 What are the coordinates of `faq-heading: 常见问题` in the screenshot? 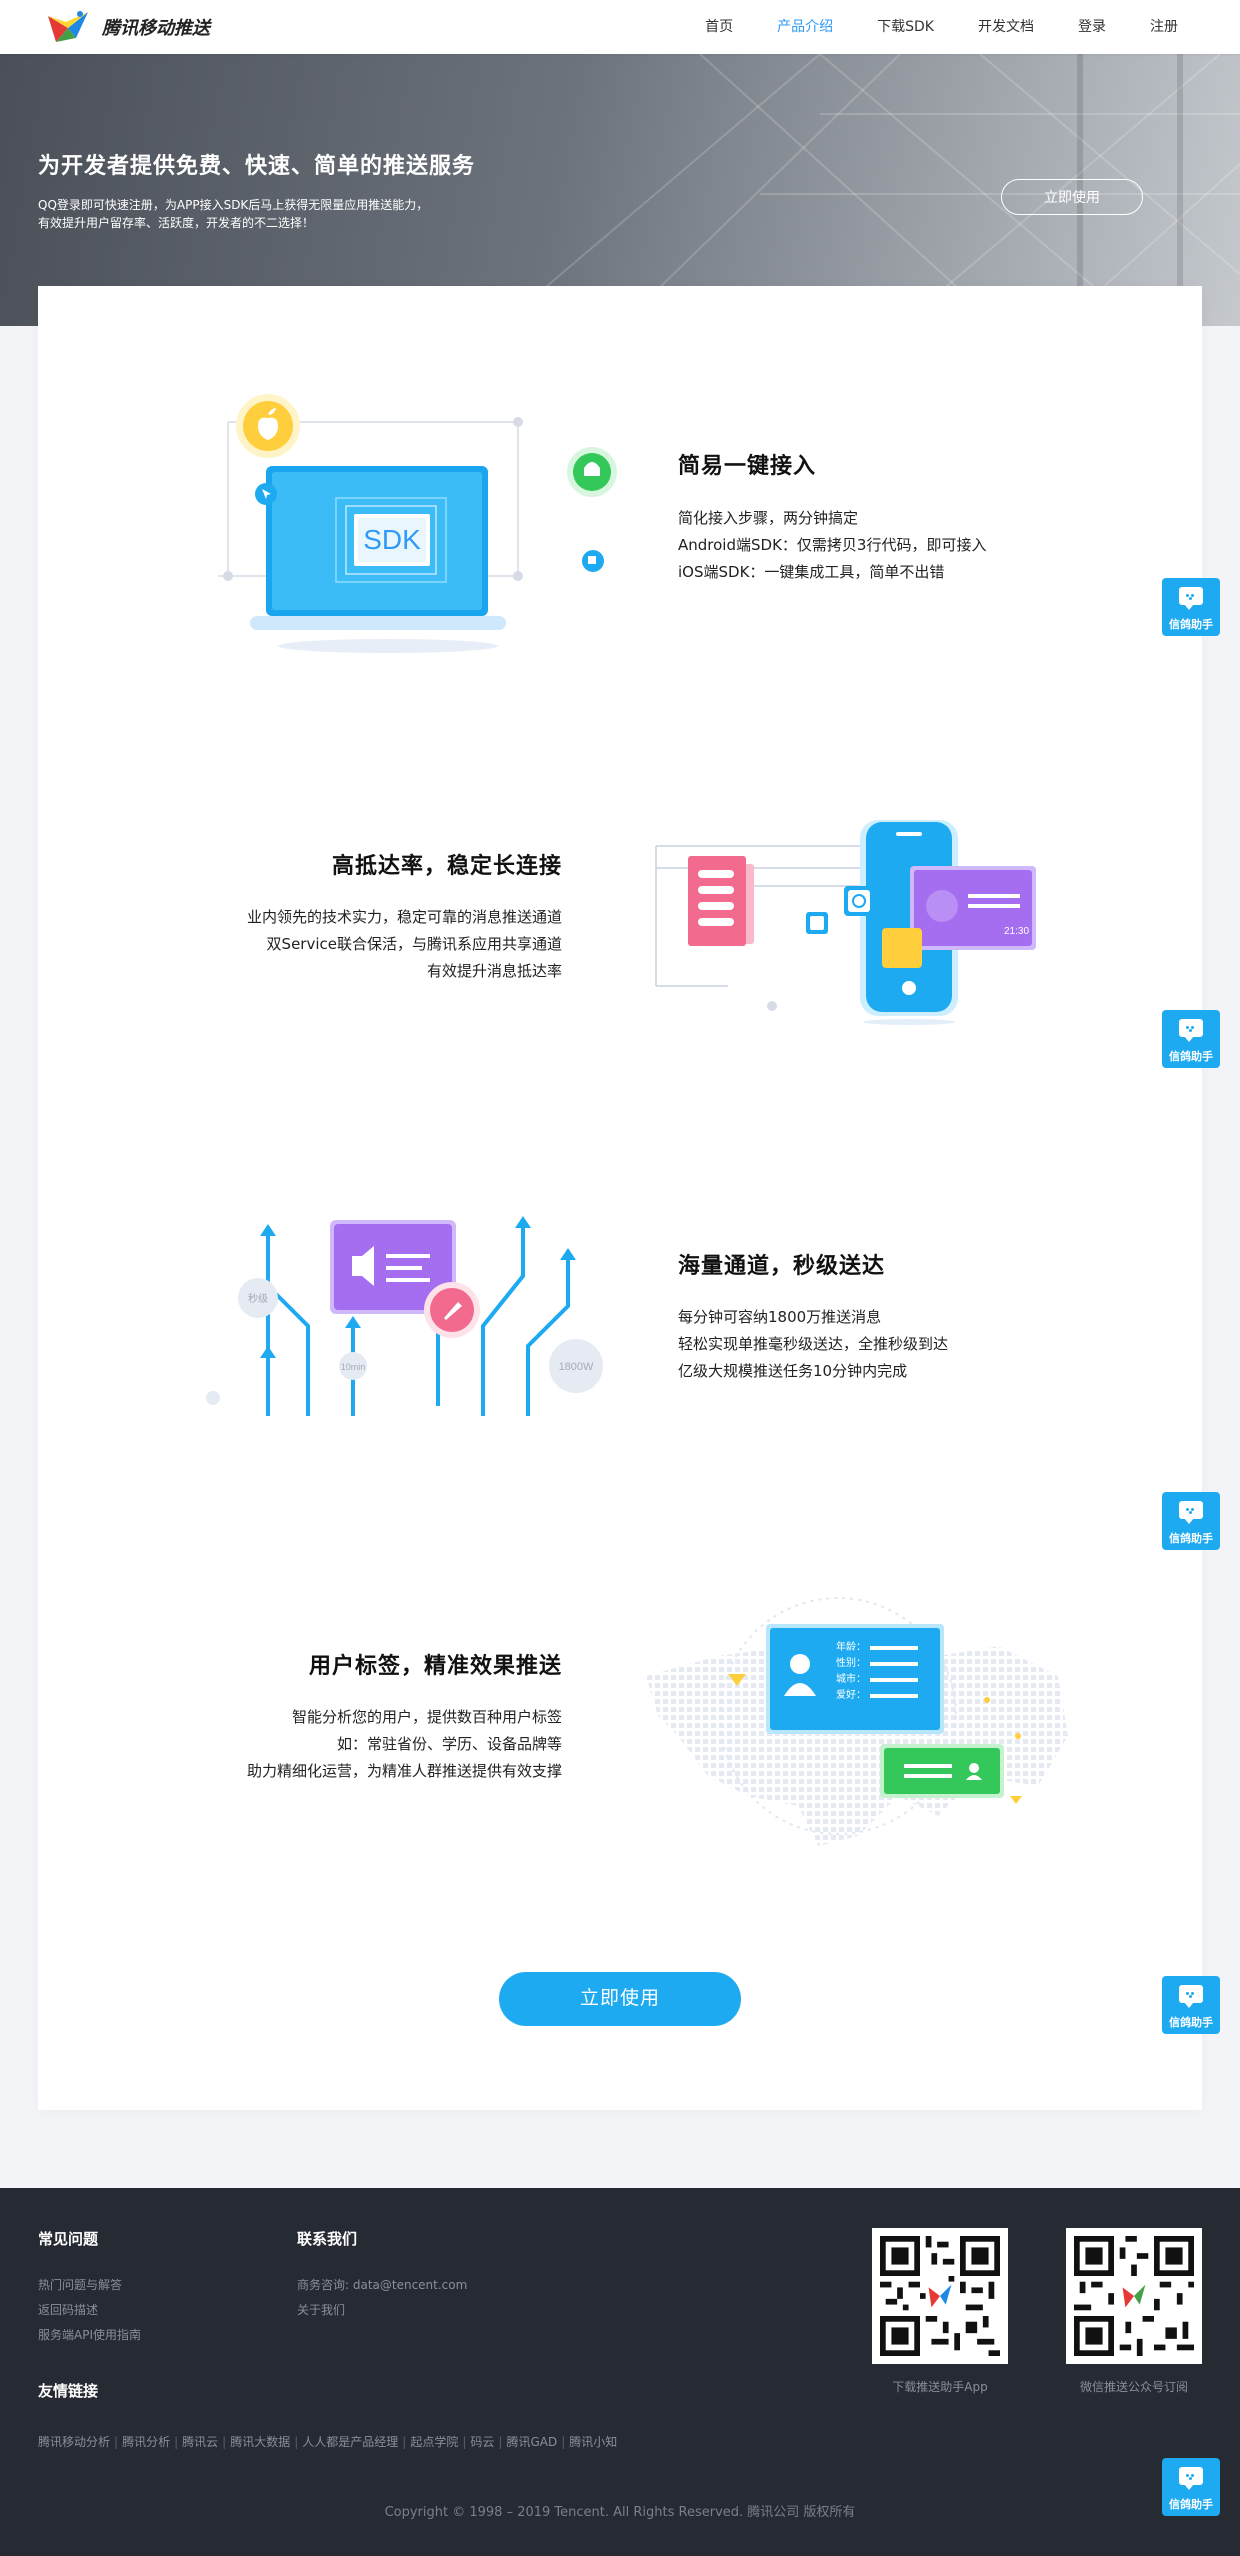 It's located at (68, 2239).